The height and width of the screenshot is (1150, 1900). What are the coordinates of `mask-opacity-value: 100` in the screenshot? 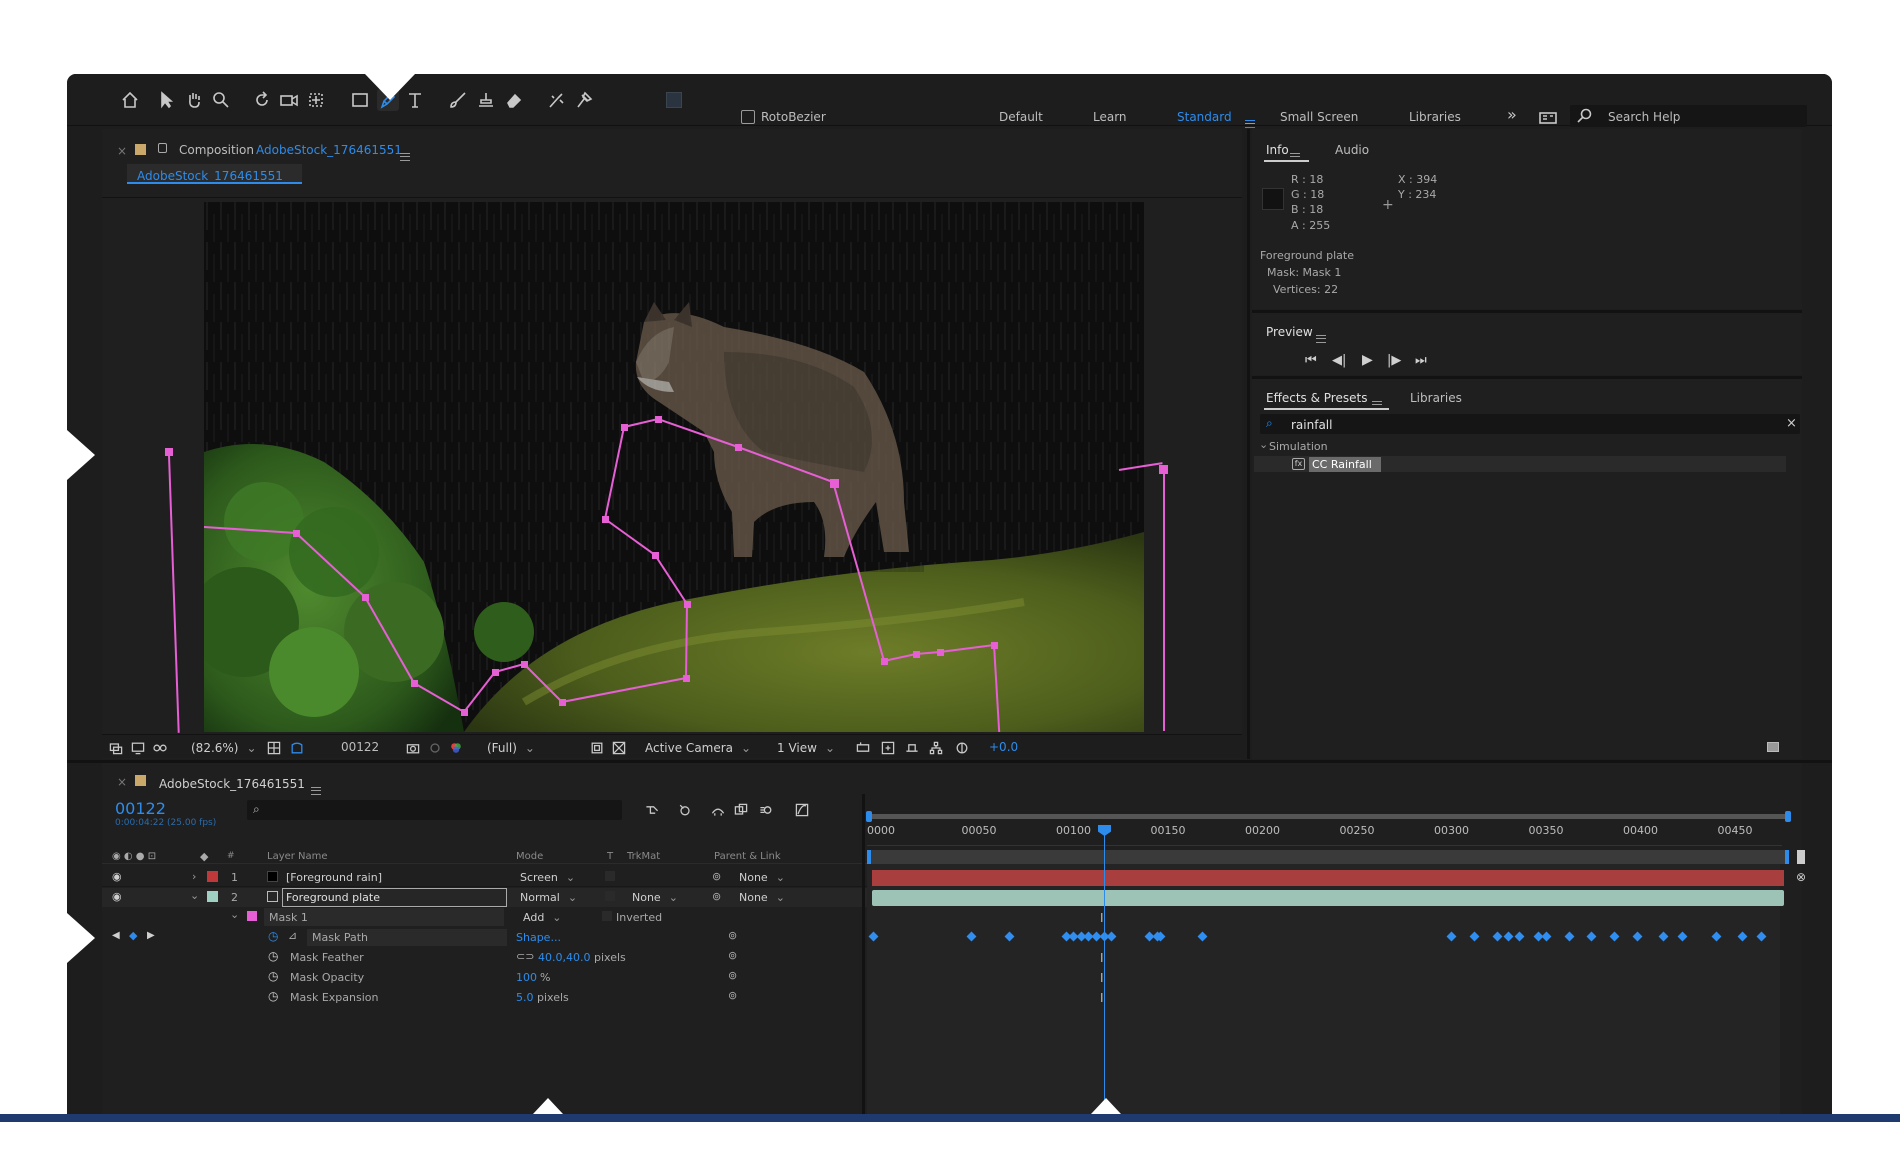 It's located at (526, 977).